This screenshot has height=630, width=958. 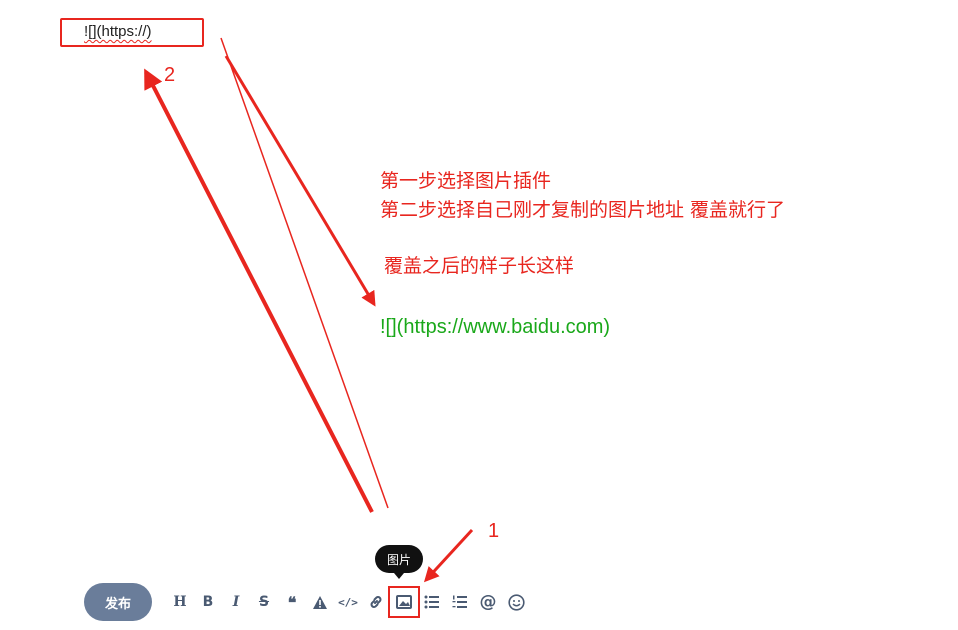 I want to click on heading-label: H, so click(x=180, y=602).